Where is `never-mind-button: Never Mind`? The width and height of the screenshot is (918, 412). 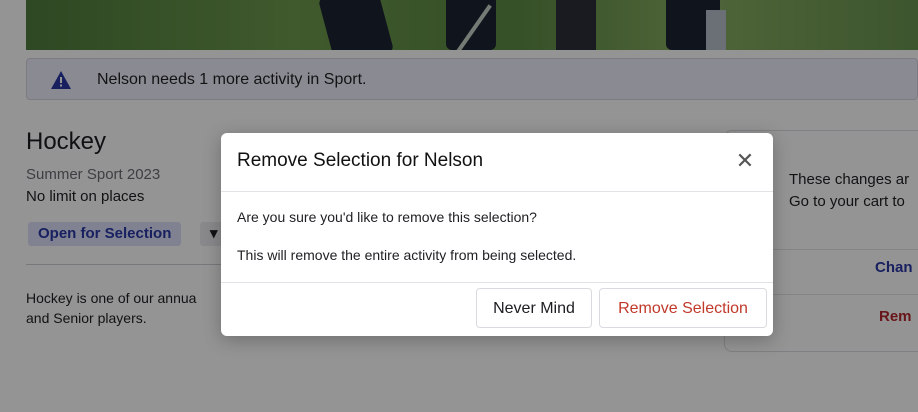 never-mind-button: Never Mind is located at coordinates (534, 308).